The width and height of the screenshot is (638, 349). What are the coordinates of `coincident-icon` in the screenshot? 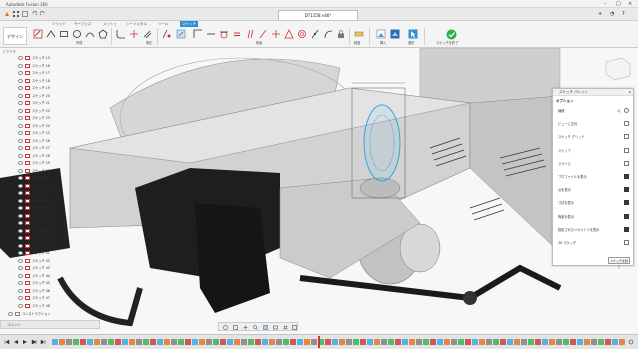 It's located at (167, 34).